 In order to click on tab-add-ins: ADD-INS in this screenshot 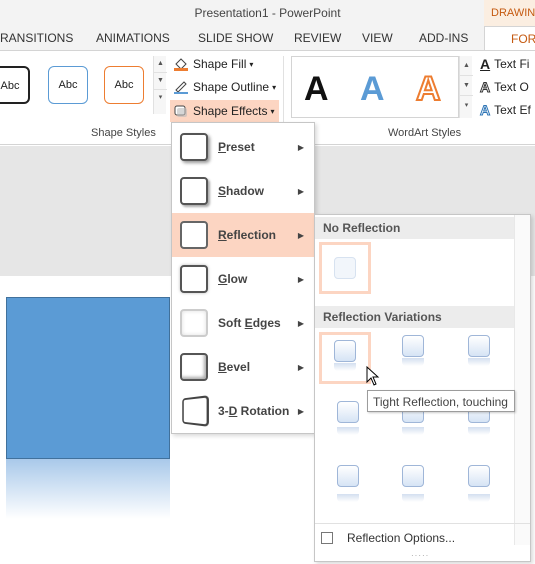, I will do `click(443, 38)`.